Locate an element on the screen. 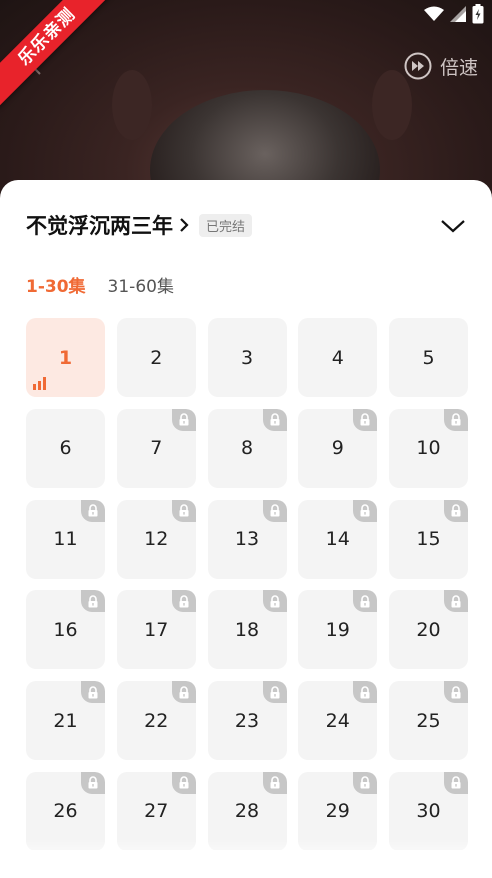  speed-label: 倍速 is located at coordinates (458, 67).